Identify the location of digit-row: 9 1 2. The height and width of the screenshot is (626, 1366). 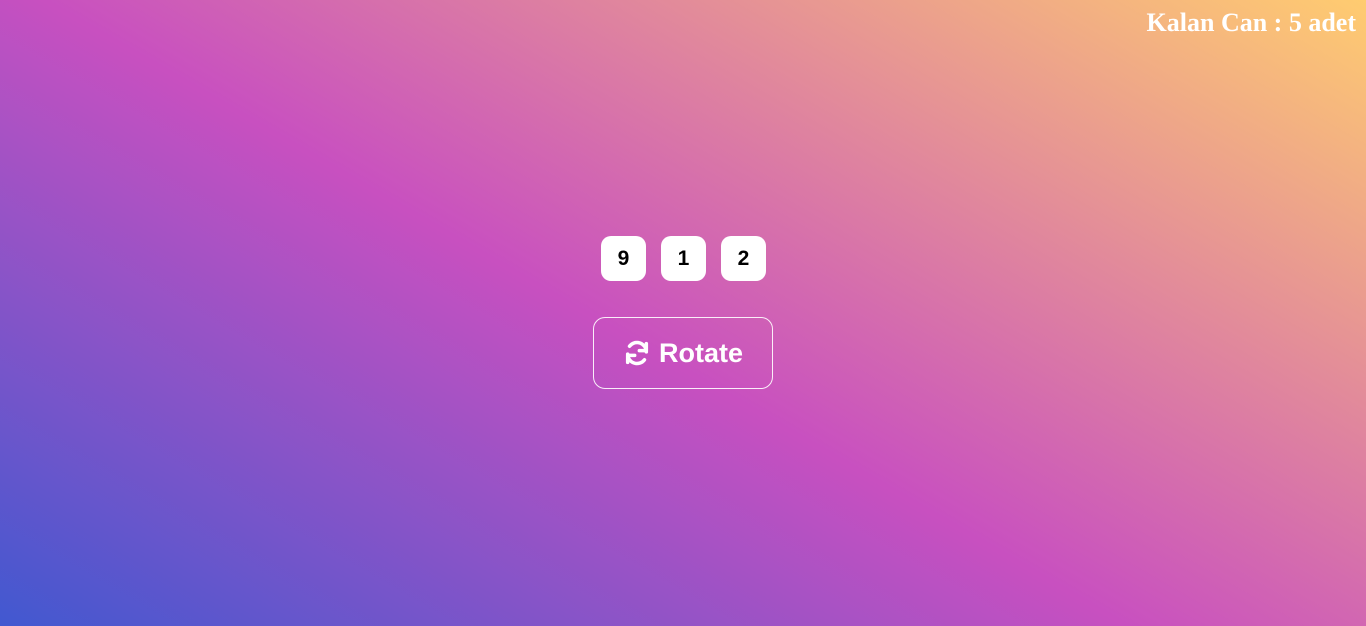
(683, 258).